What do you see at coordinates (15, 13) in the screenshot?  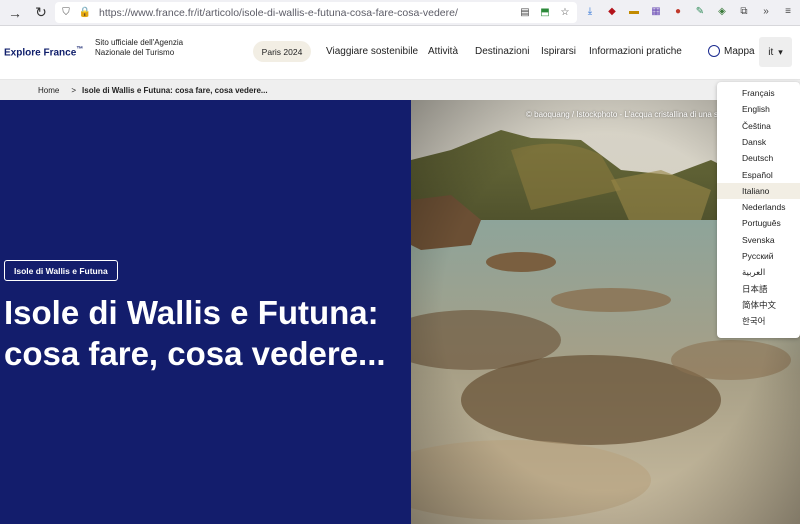 I see `forward-arrow-icon: →` at bounding box center [15, 13].